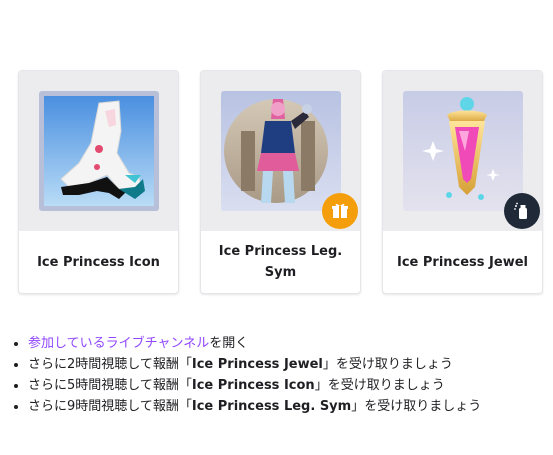 The width and height of the screenshot is (553, 455). I want to click on reward-card: Ice Princess Leg. Sym, so click(280, 182).